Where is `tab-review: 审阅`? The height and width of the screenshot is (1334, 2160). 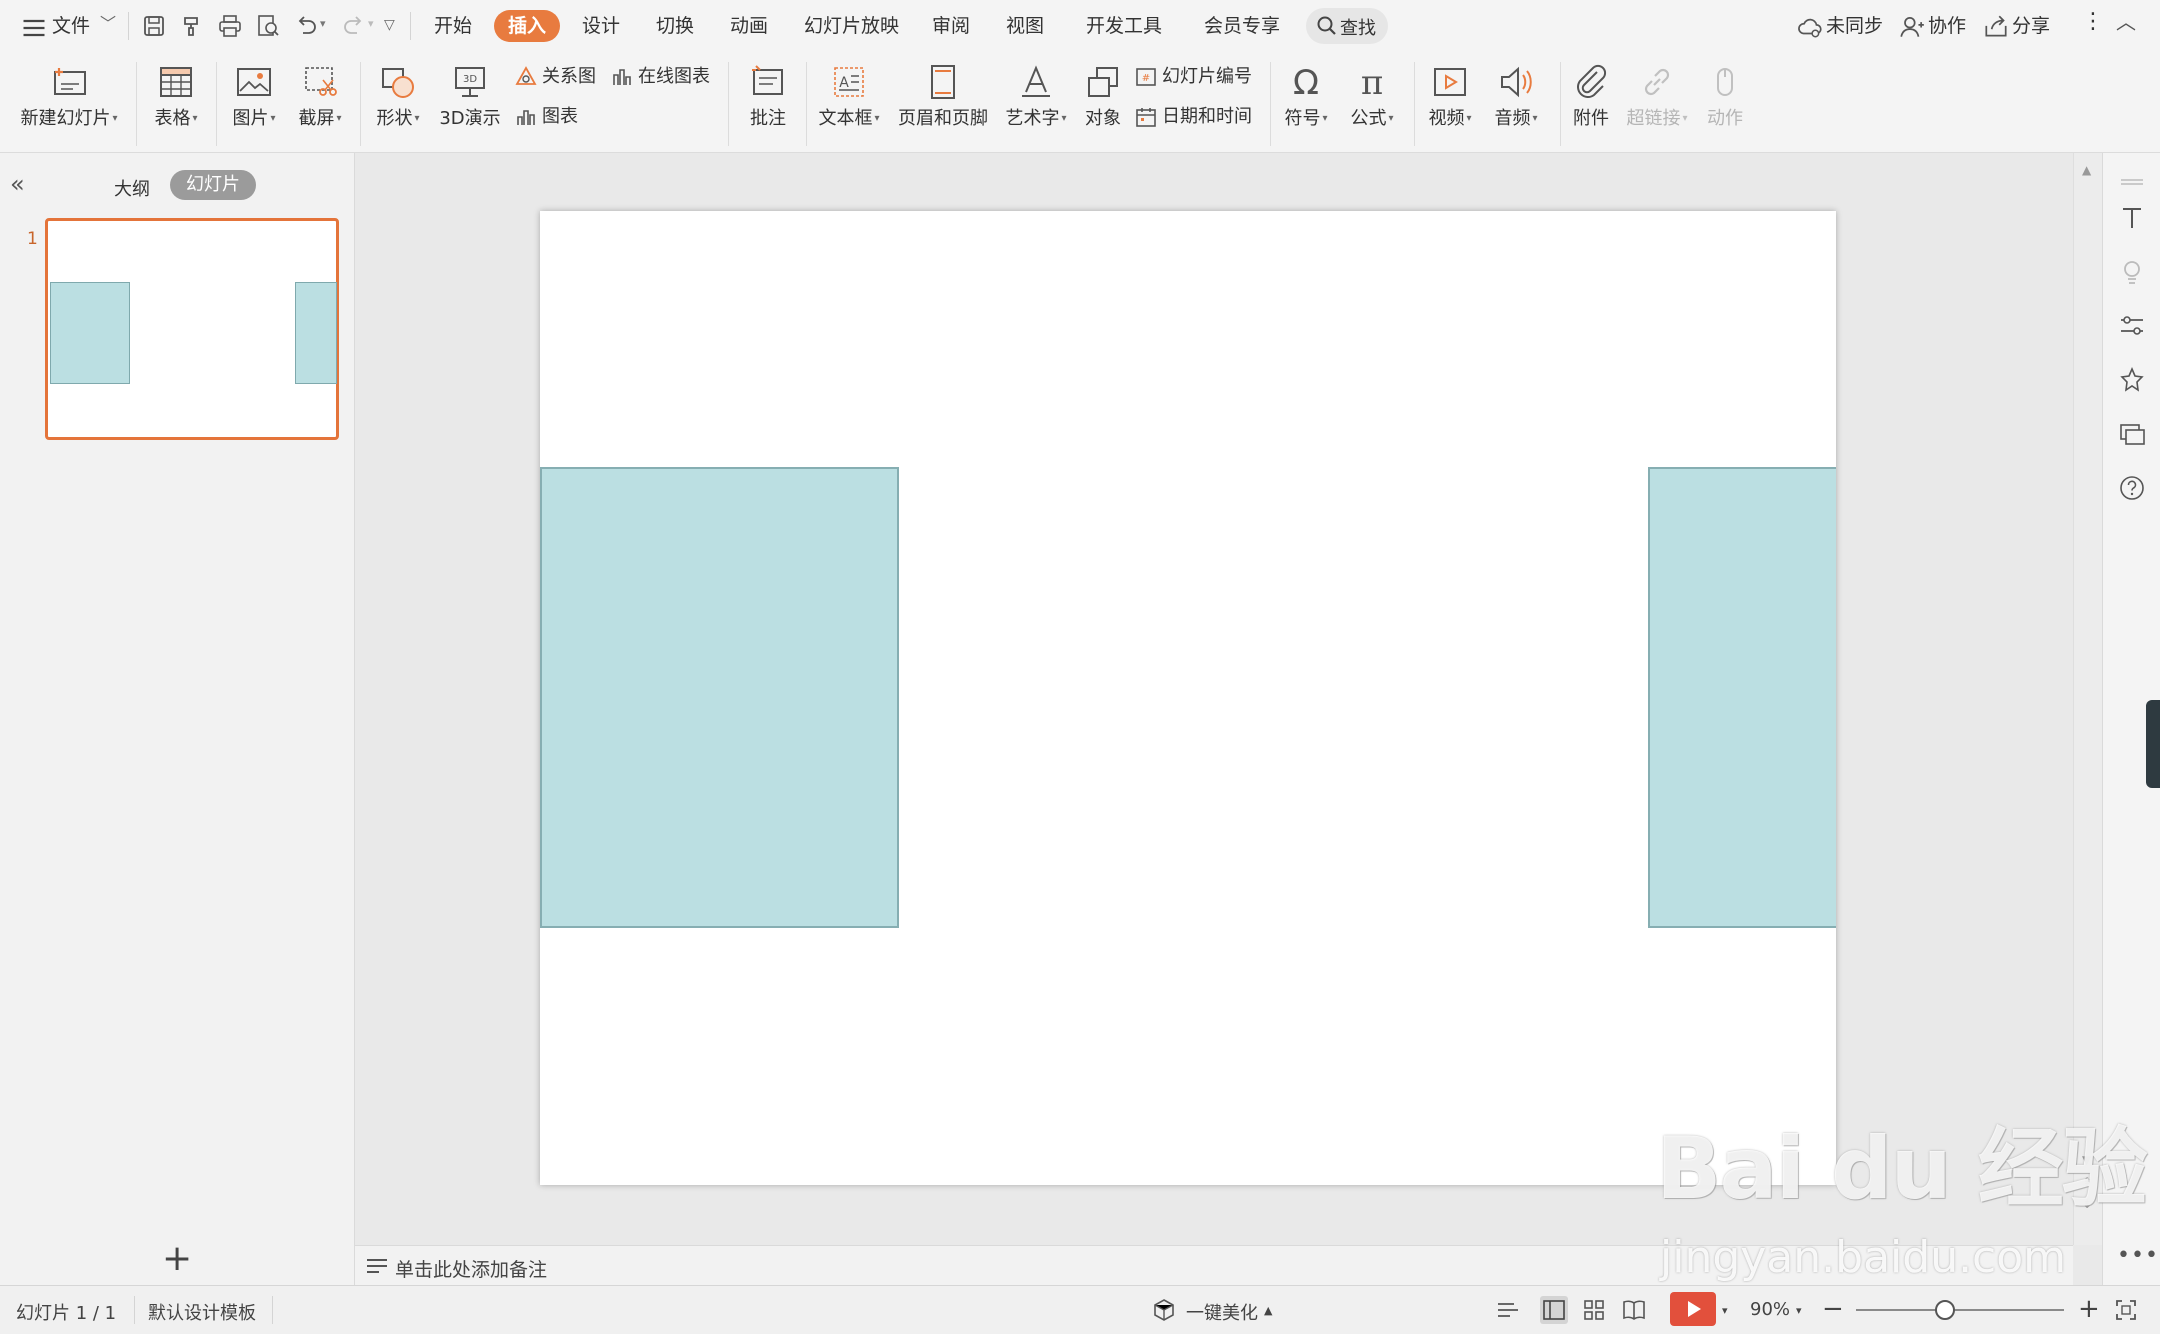 tab-review: 审阅 is located at coordinates (951, 26).